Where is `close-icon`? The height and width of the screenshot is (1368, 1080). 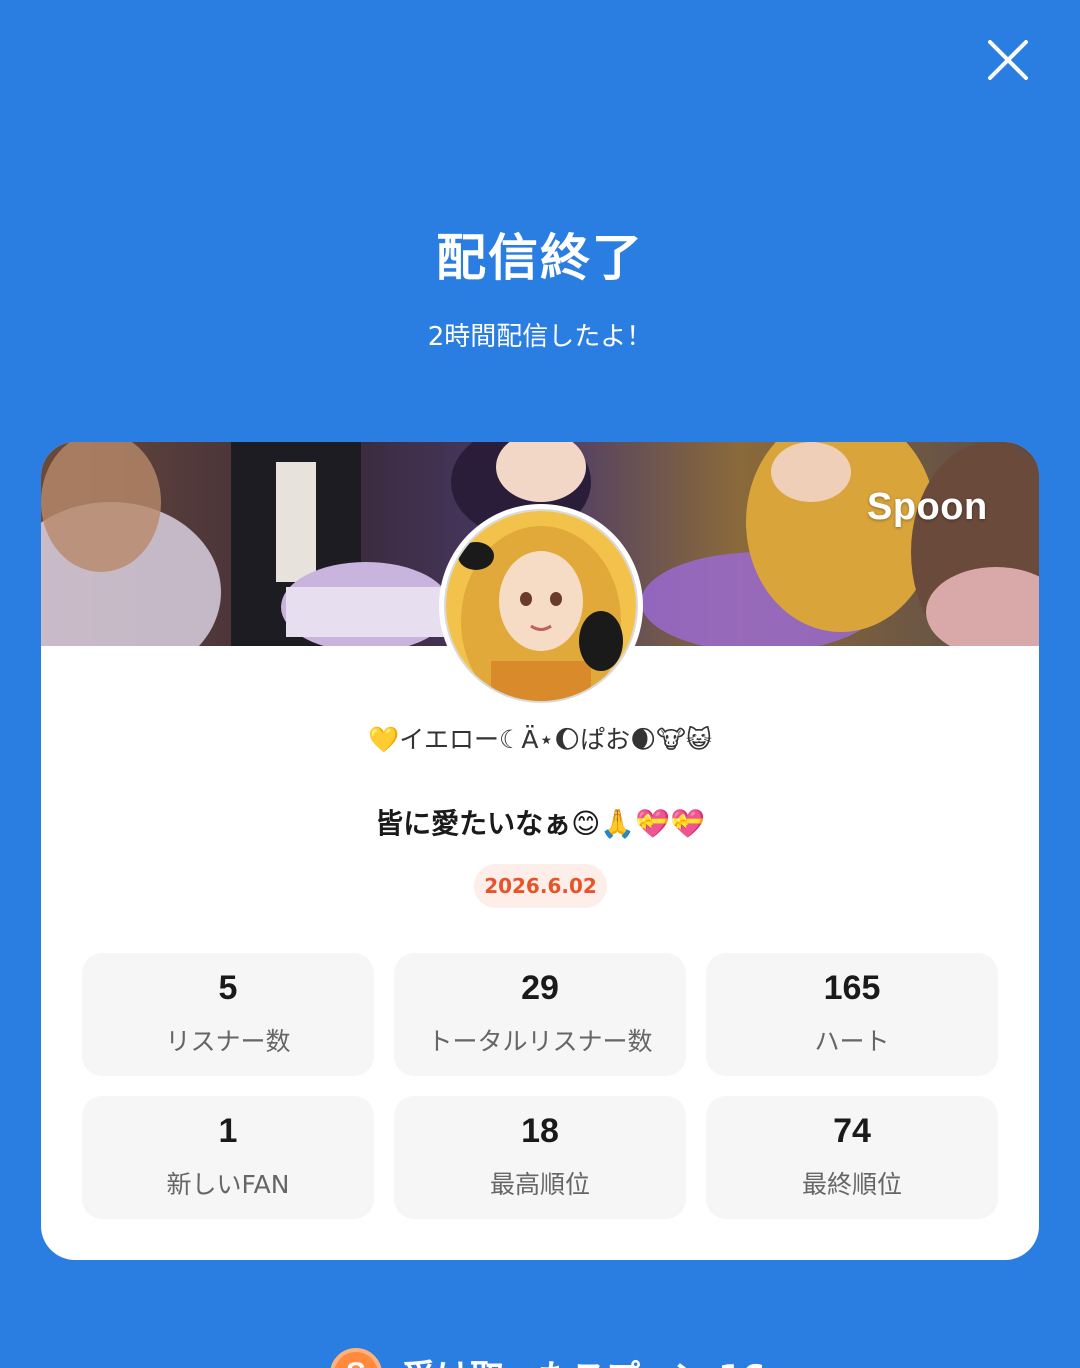
close-icon is located at coordinates (1008, 60).